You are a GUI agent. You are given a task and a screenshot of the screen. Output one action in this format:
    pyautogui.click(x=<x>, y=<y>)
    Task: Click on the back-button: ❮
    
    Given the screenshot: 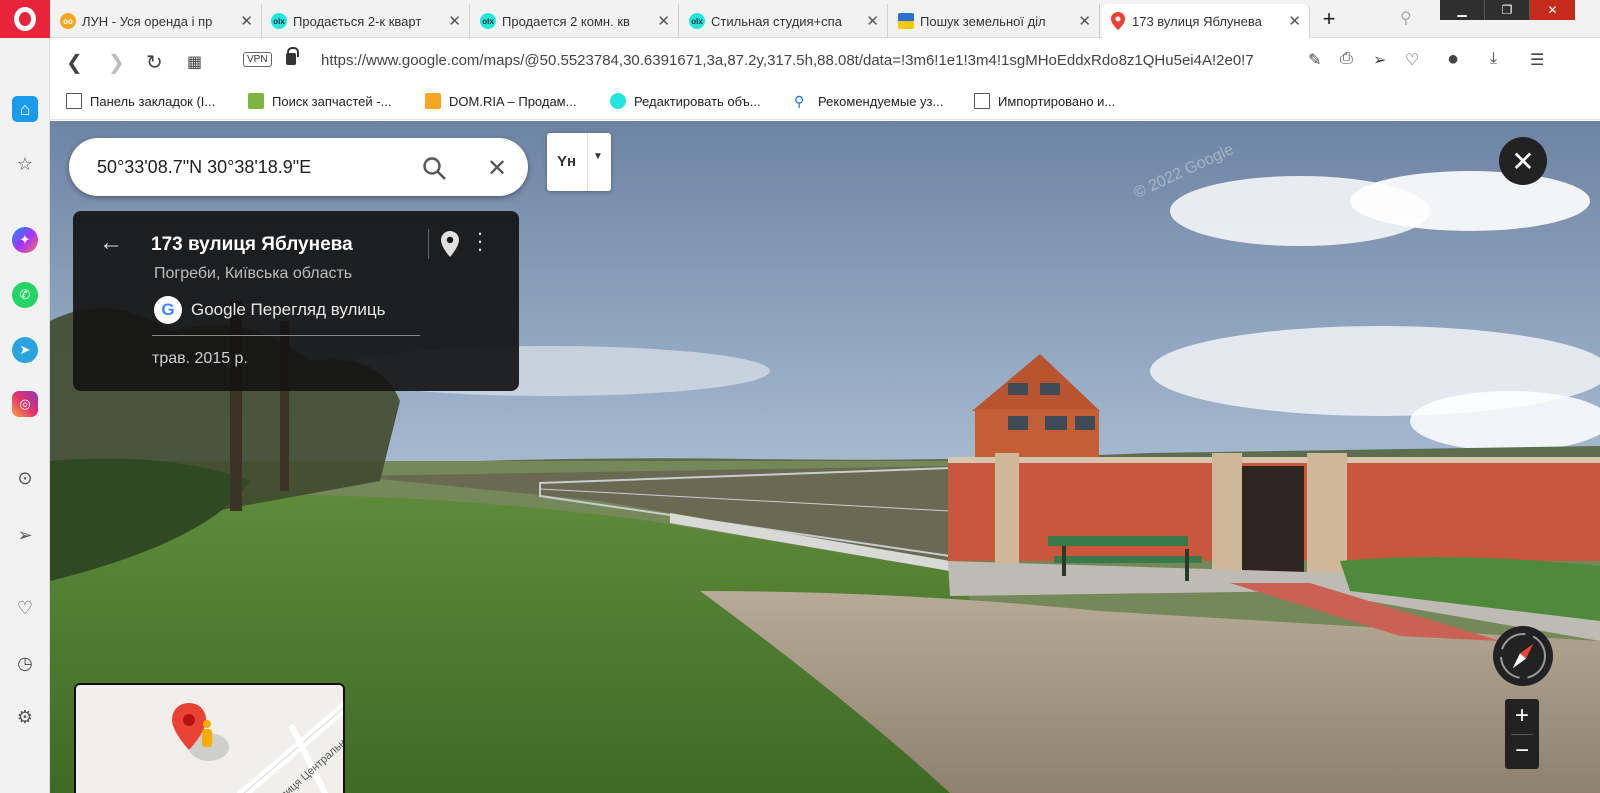 What is the action you would take?
    pyautogui.click(x=74, y=62)
    